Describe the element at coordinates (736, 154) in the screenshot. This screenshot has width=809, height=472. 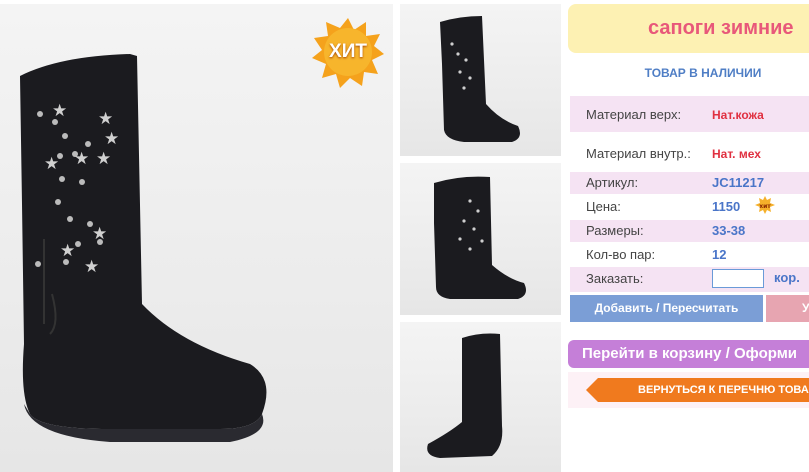
I see `spec-value: Нат. мех` at that location.